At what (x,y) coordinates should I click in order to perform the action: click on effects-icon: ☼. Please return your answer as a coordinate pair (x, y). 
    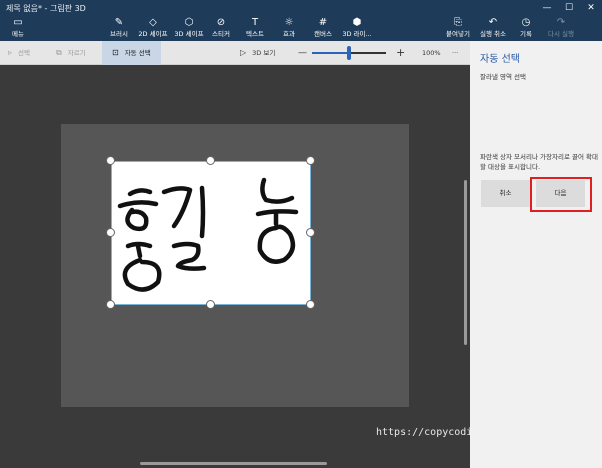
    Looking at the image, I should click on (289, 22).